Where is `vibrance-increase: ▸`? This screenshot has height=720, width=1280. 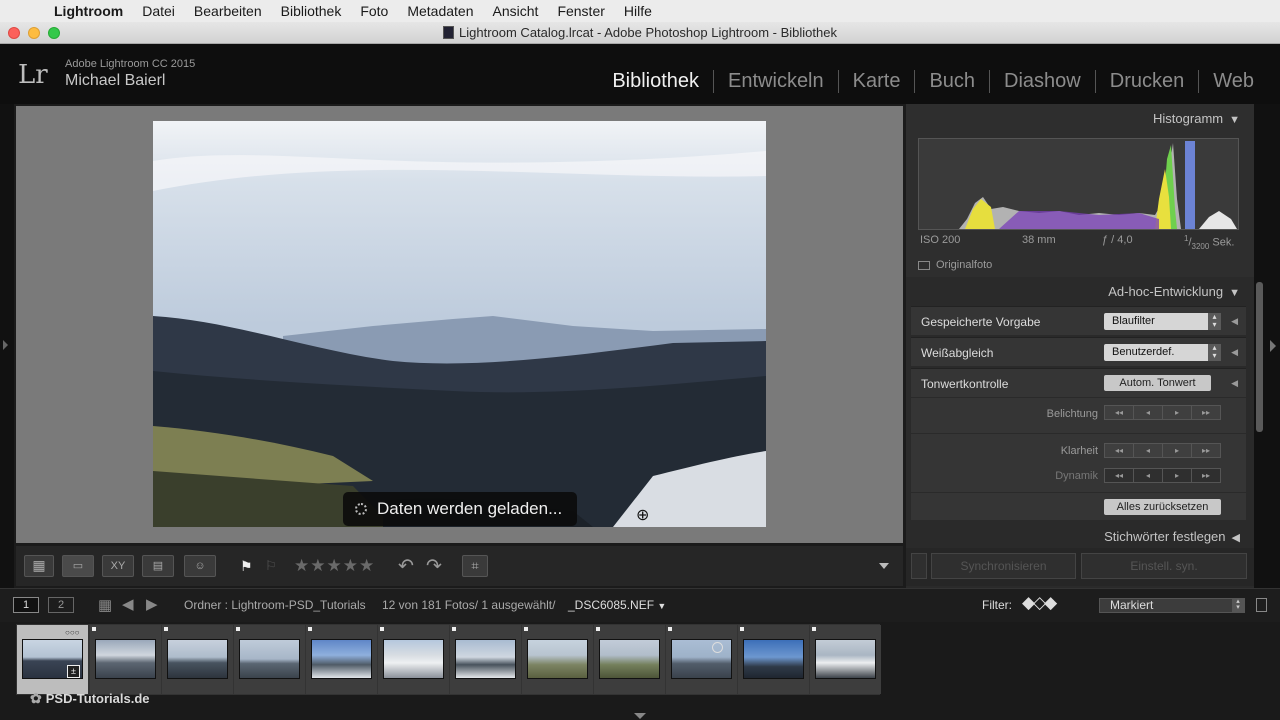
vibrance-increase: ▸ is located at coordinates (1176, 475).